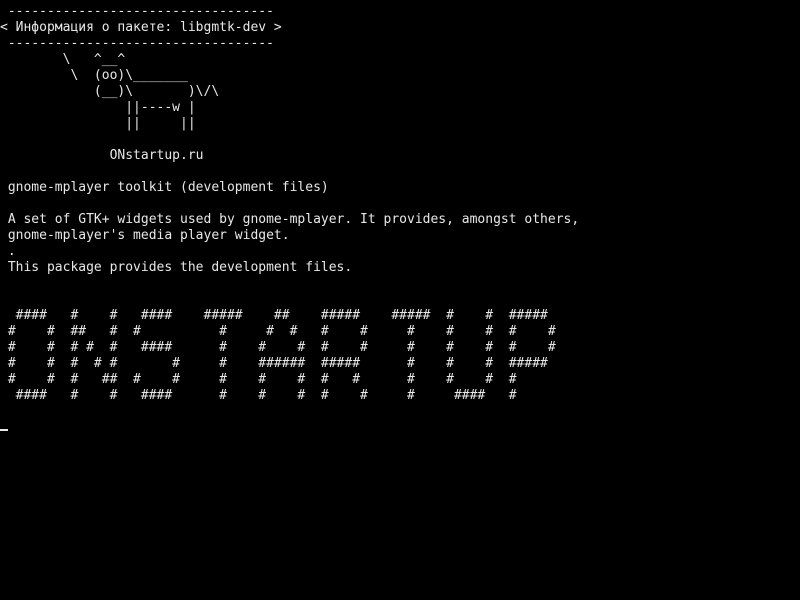  I want to click on site-signature: ONstartup.ru, so click(102, 155).